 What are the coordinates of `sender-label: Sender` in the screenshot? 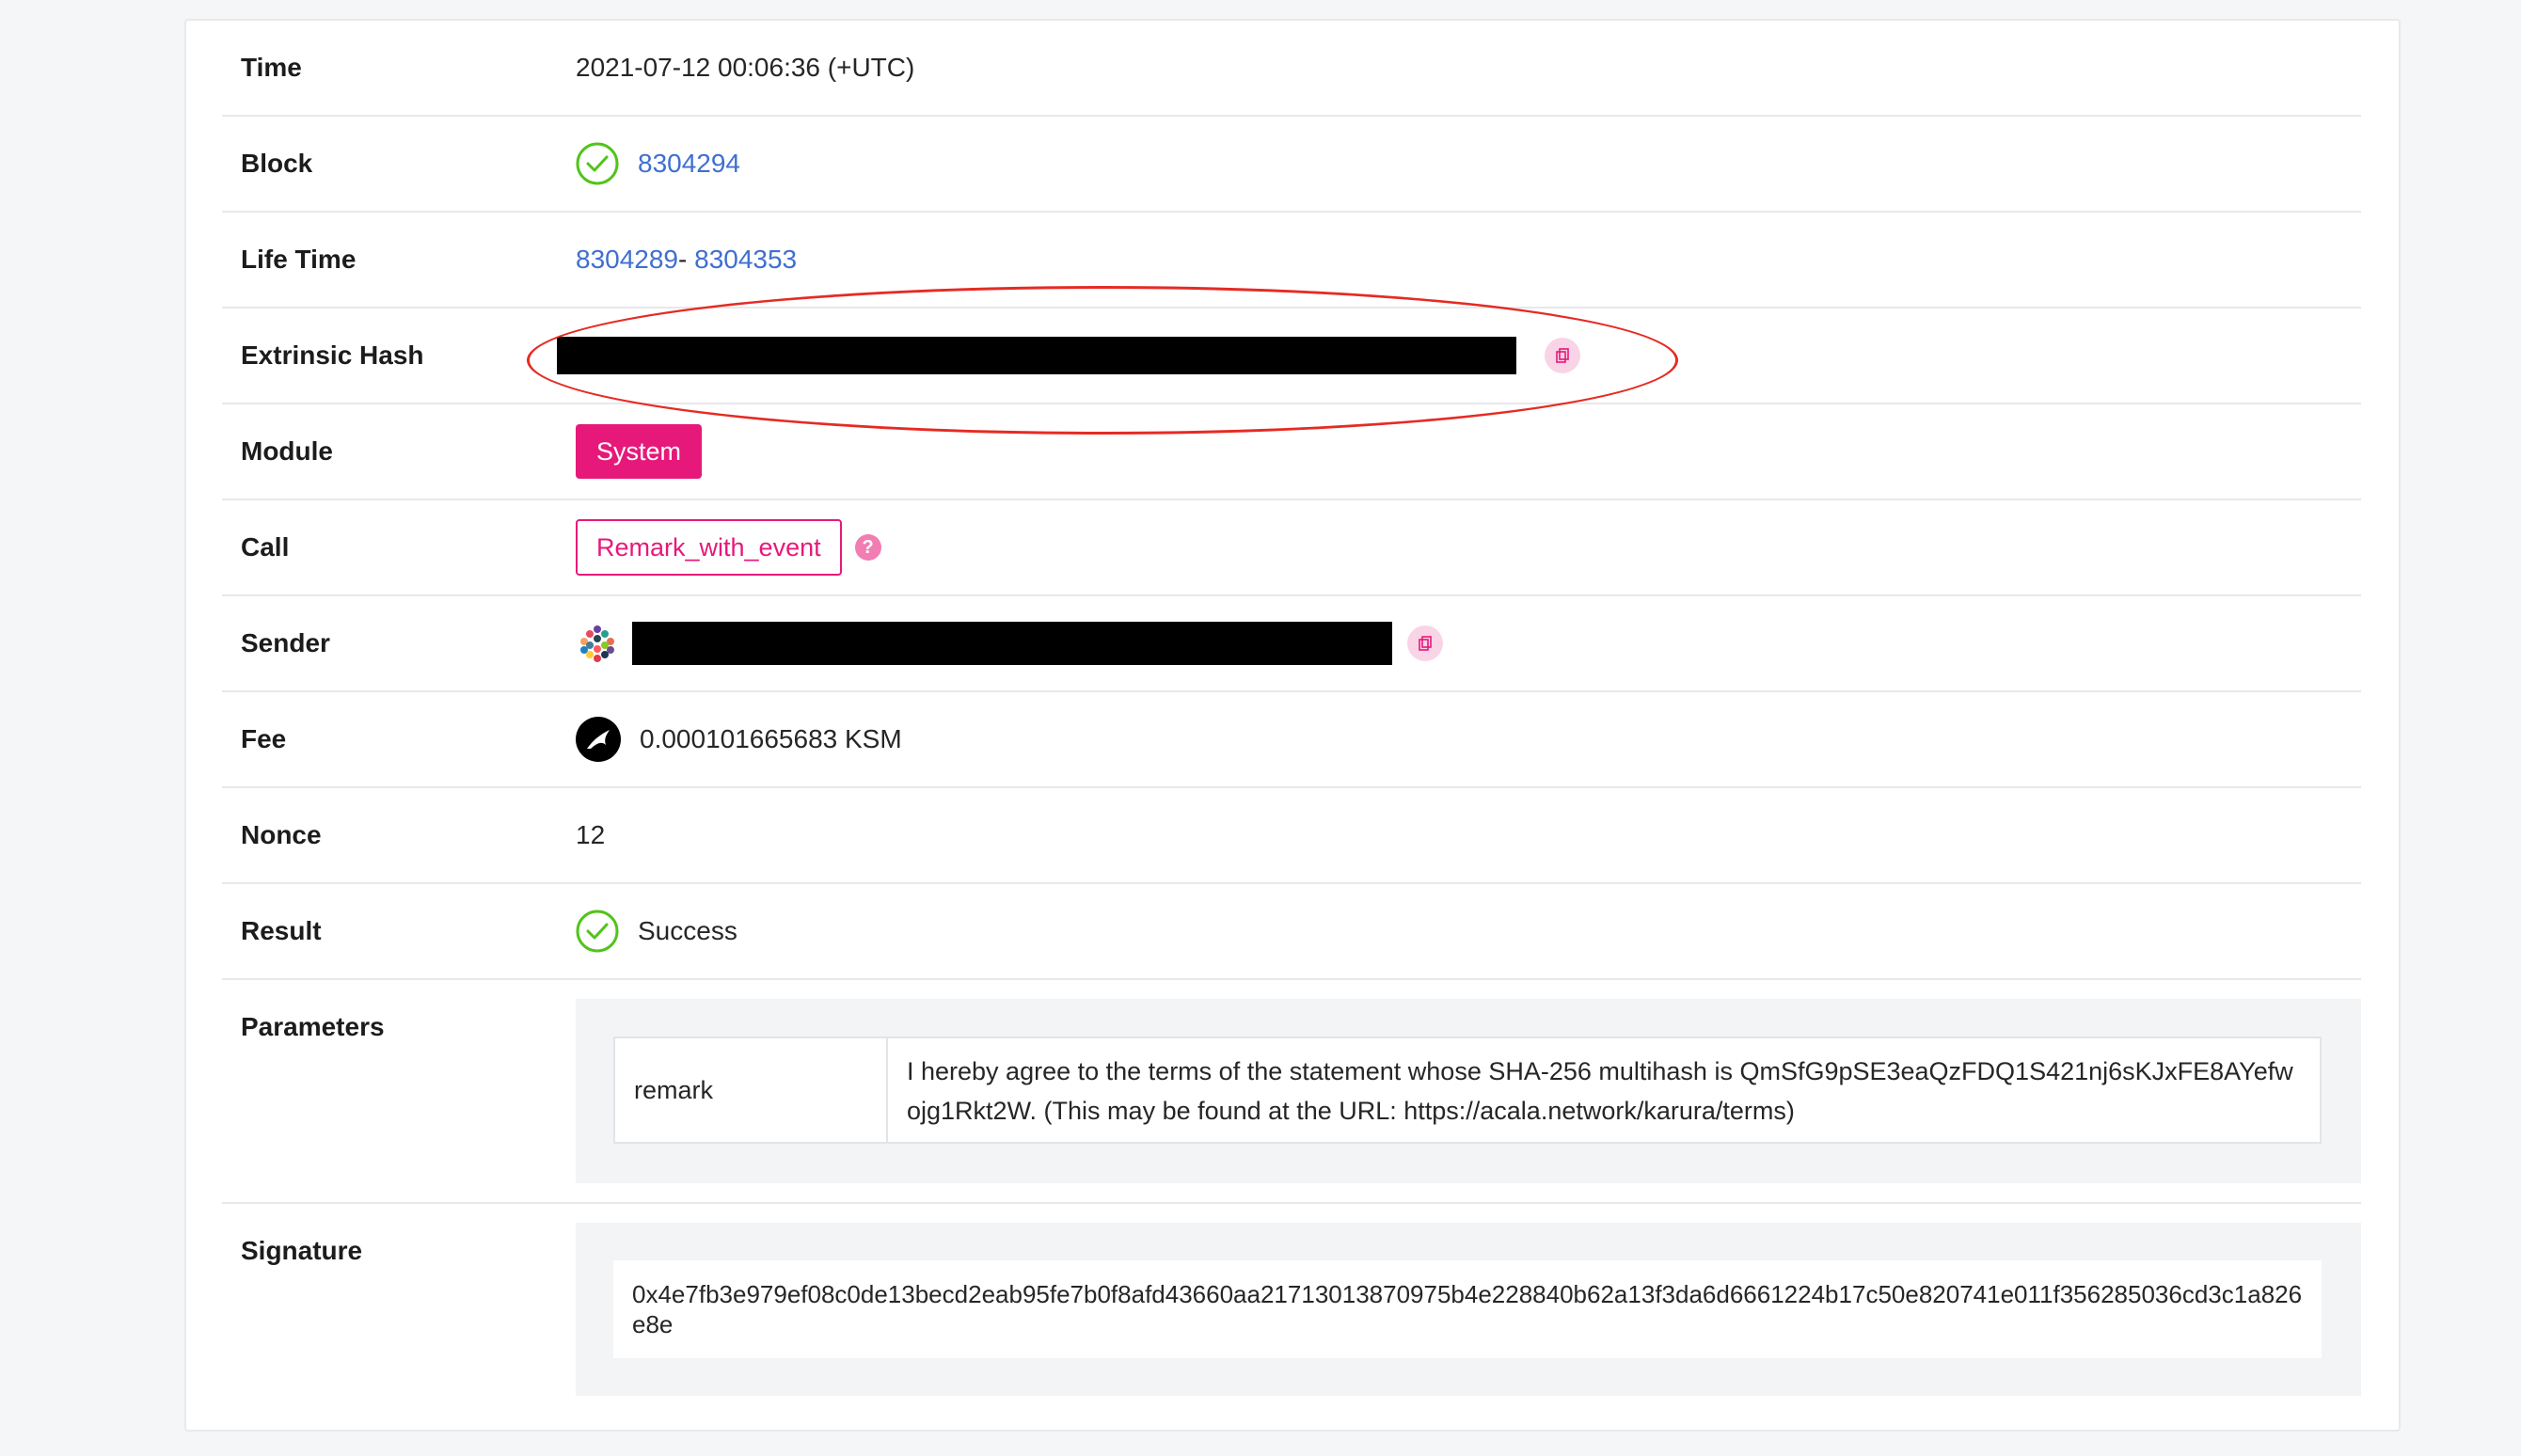 It's located at (285, 642).